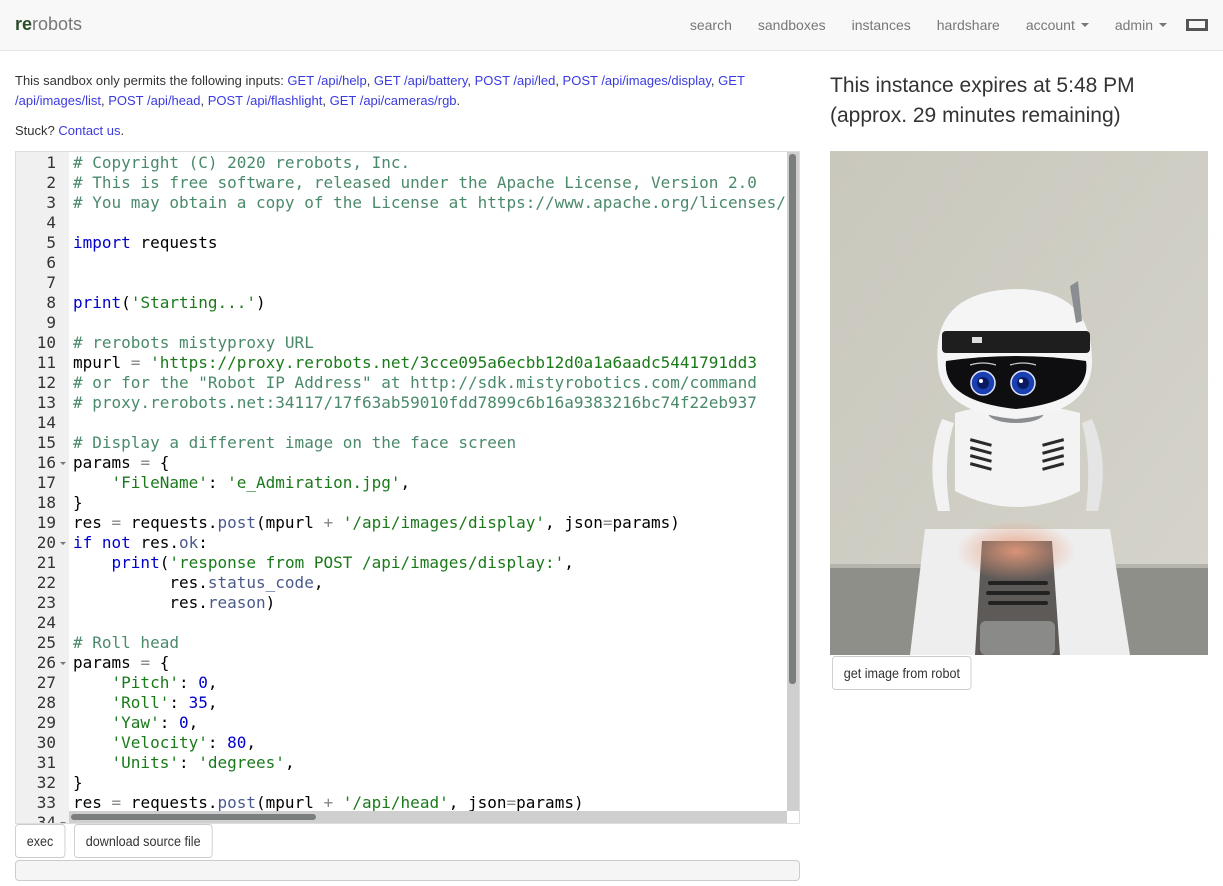  I want to click on contact-us-link: Contact us, so click(89, 130).